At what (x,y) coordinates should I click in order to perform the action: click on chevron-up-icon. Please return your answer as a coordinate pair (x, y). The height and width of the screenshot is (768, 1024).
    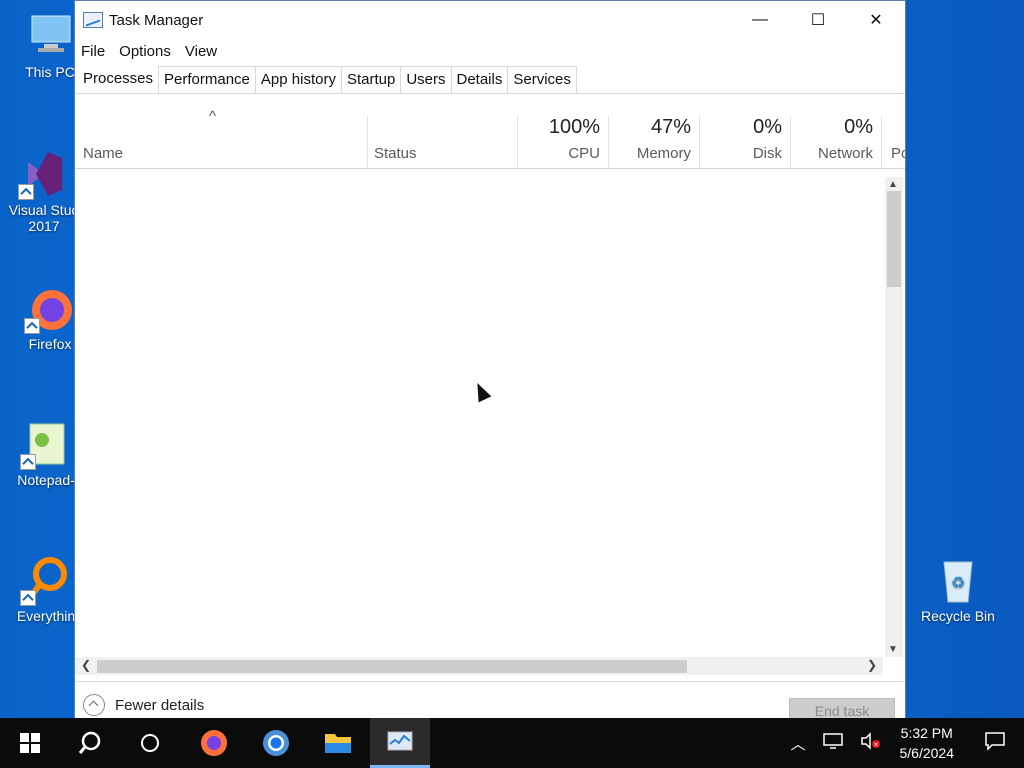
    Looking at the image, I should click on (94, 705).